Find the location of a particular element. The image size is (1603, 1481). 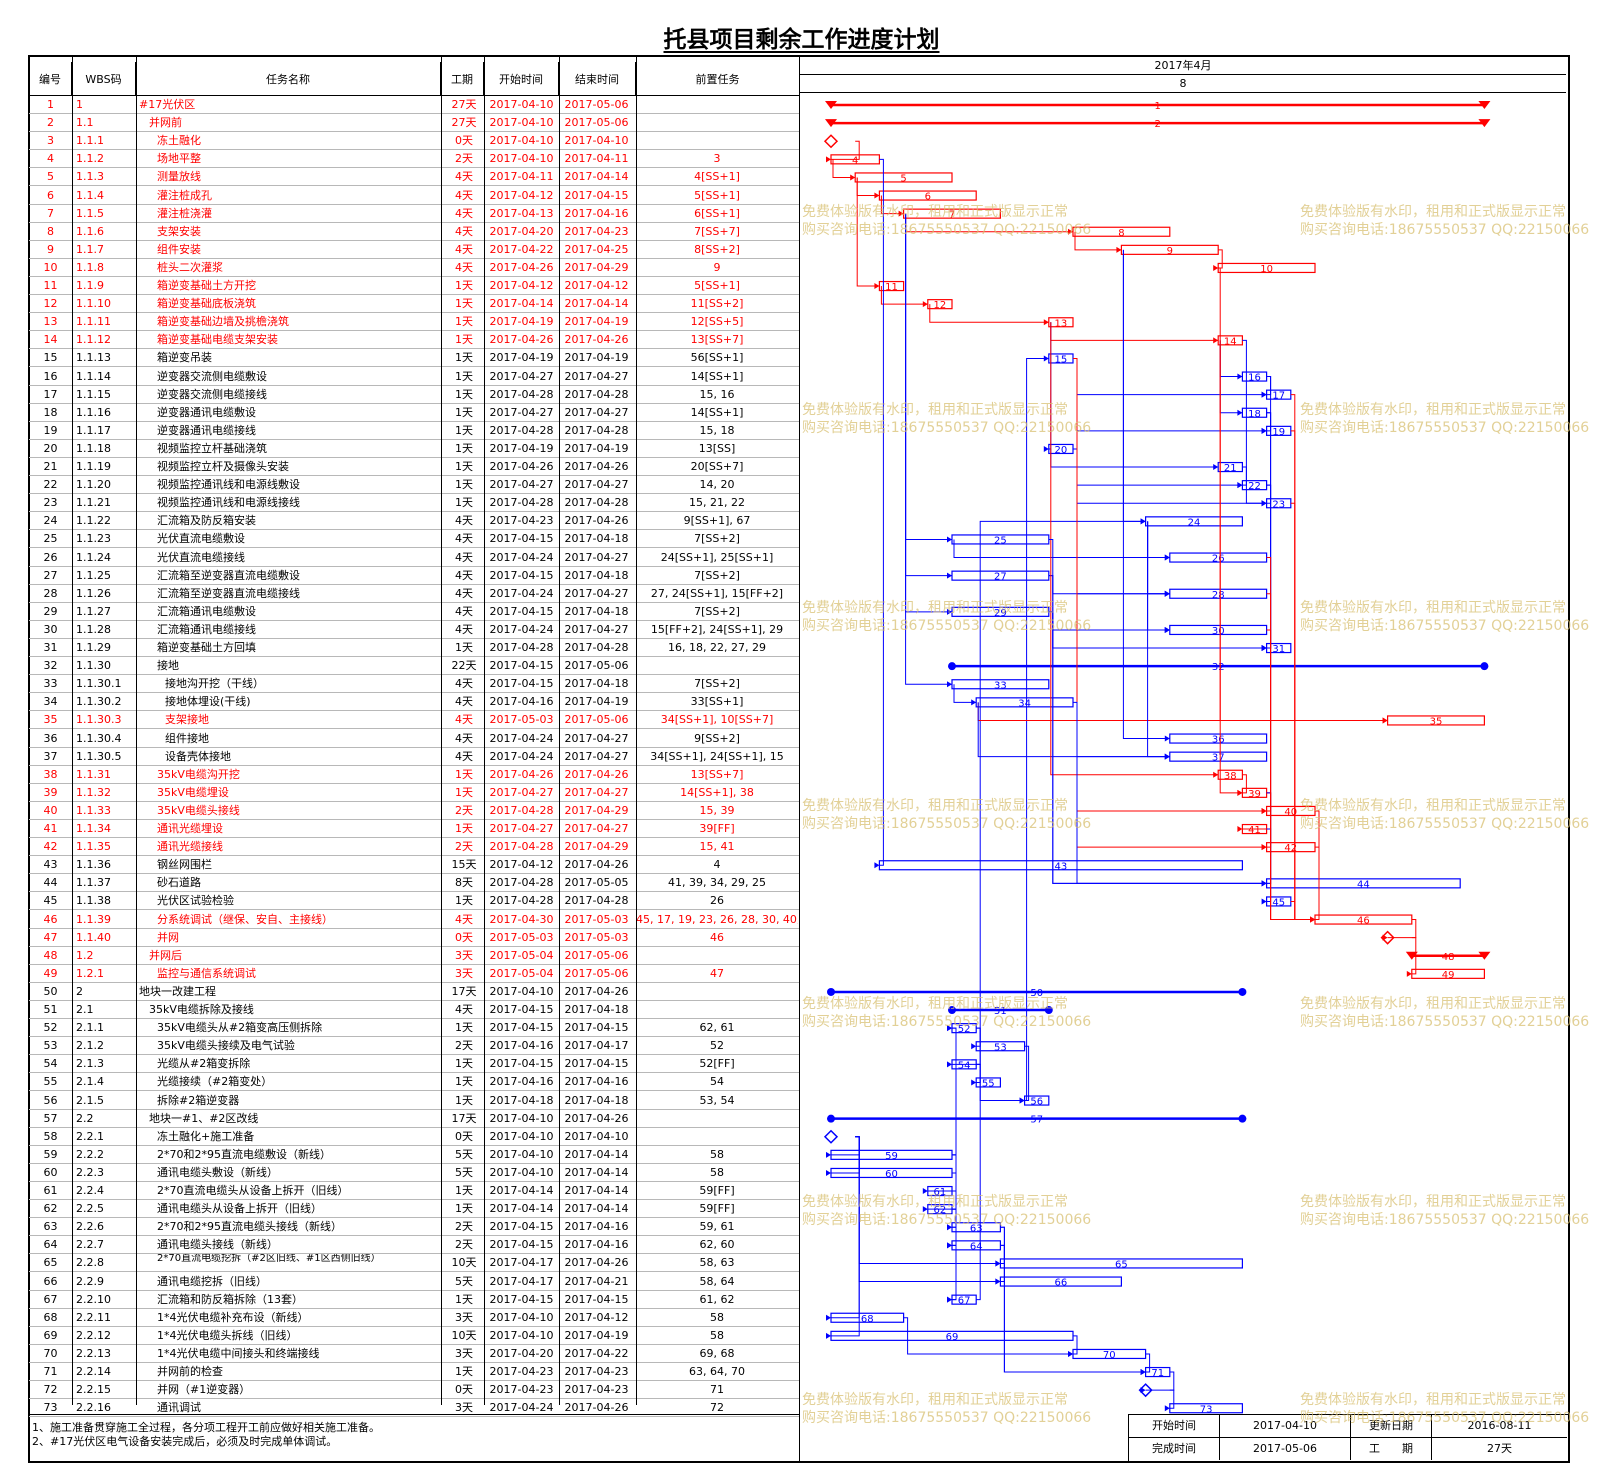

bar-label: 54 is located at coordinates (964, 1065).